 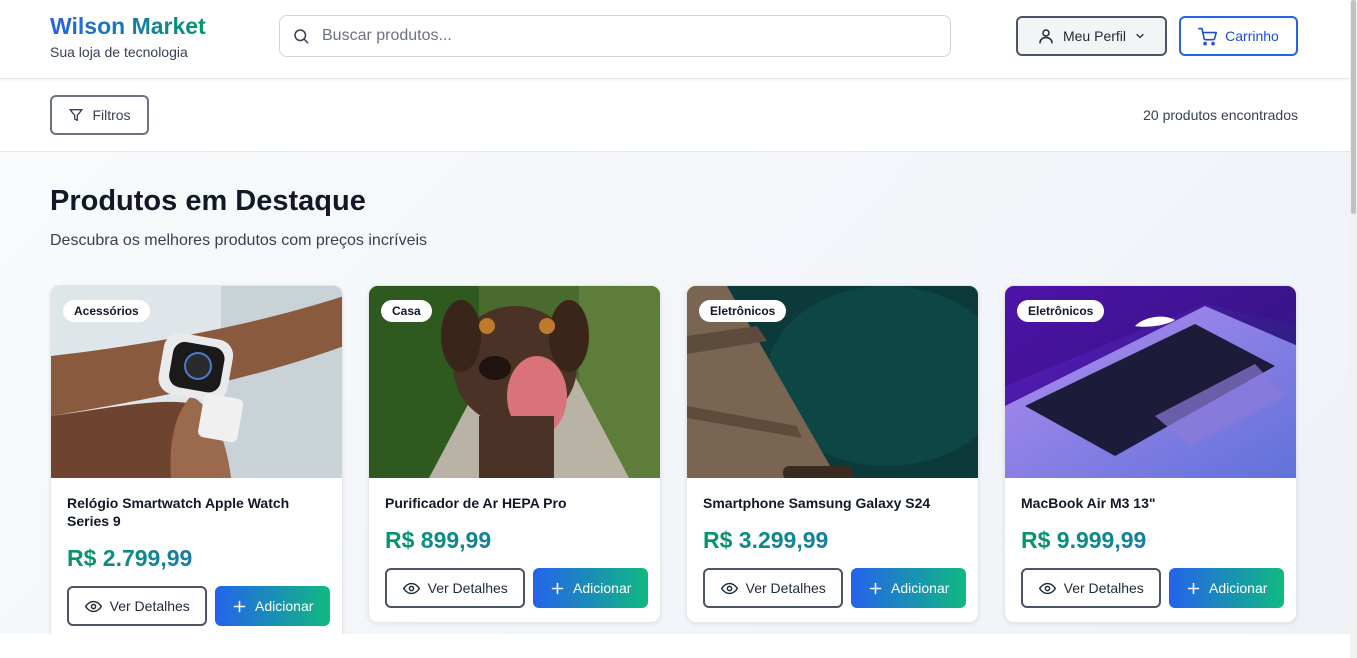 I want to click on product-name: MacBook Air M3 13", so click(x=1152, y=503).